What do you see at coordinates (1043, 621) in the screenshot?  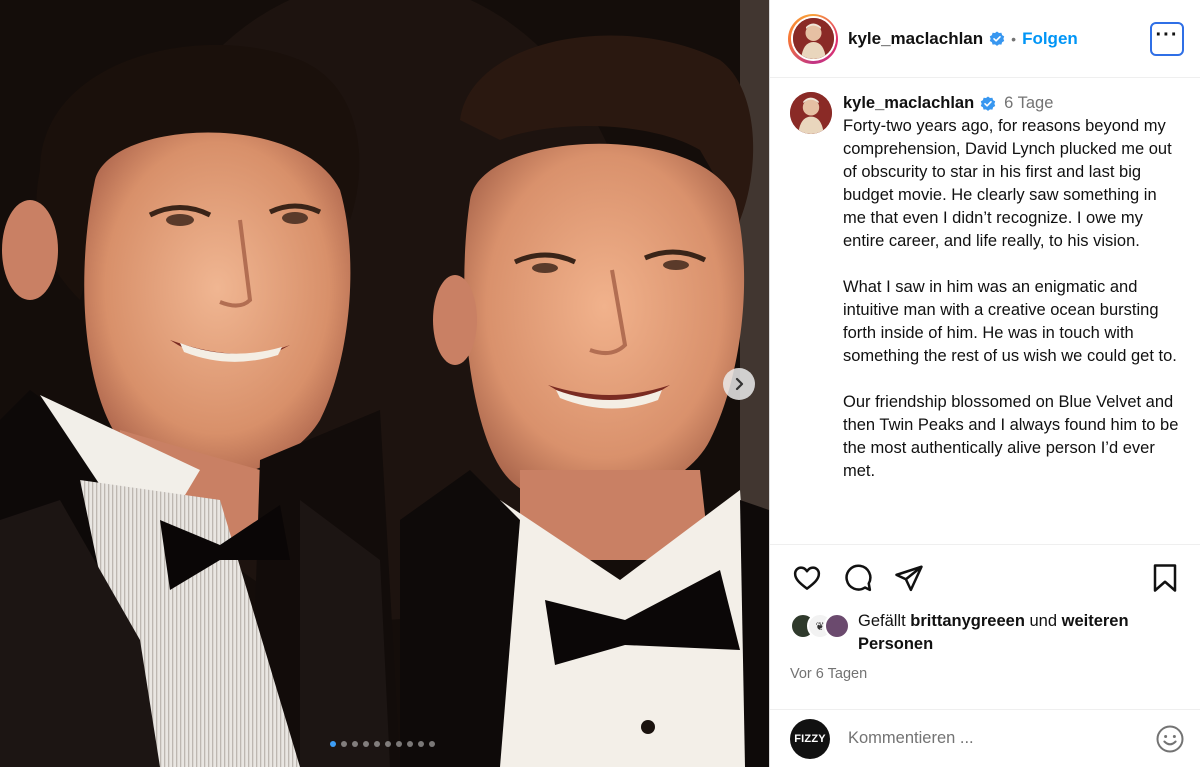 I see `likes-middle: und` at bounding box center [1043, 621].